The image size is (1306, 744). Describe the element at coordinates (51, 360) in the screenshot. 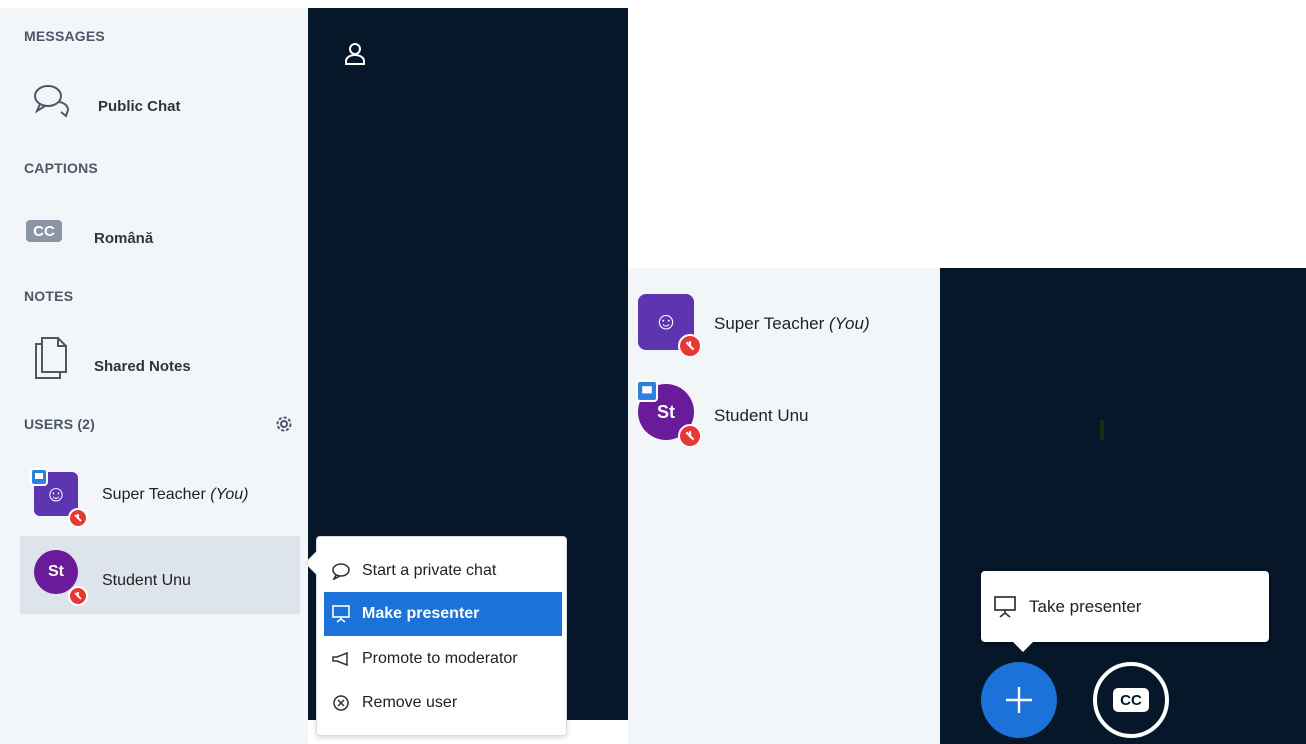

I see `document-icon` at that location.